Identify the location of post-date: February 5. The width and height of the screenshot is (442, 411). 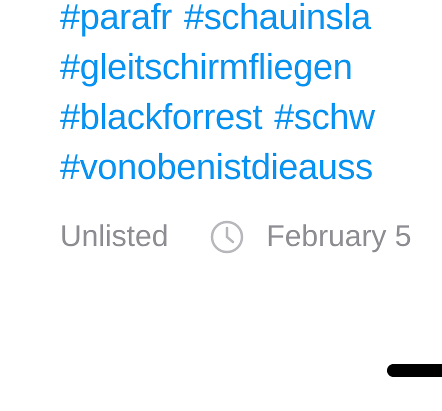
(339, 237).